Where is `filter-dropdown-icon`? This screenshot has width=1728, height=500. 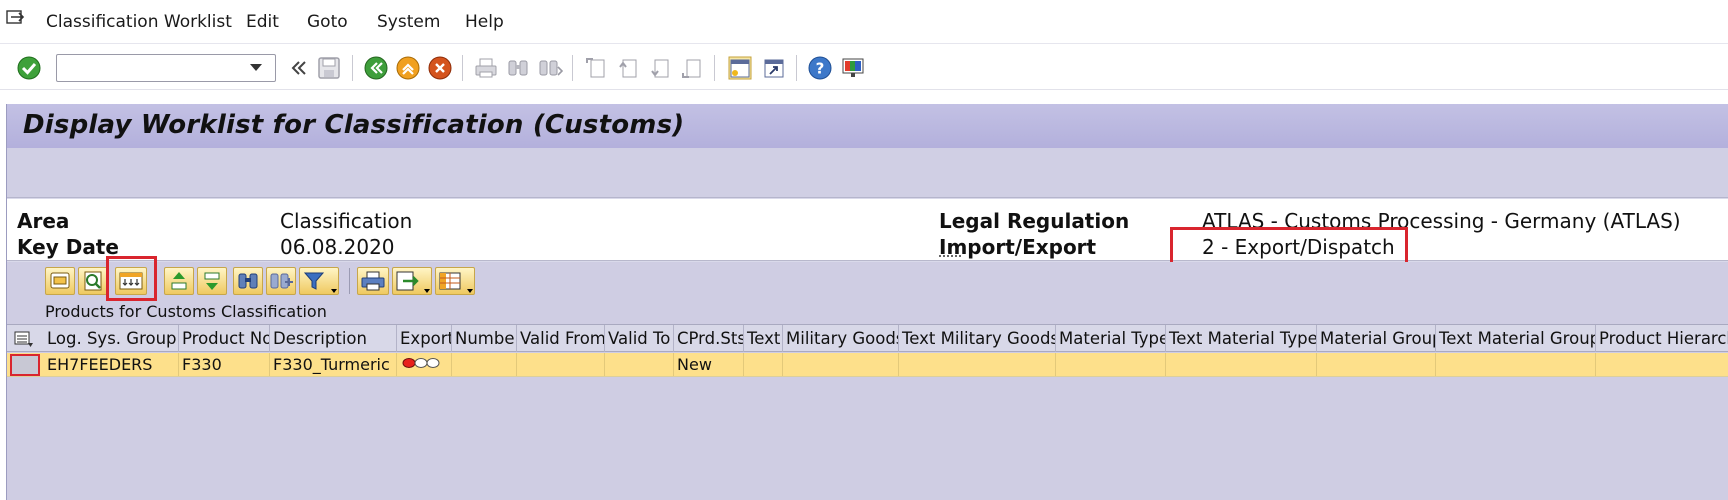
filter-dropdown-icon is located at coordinates (334, 291).